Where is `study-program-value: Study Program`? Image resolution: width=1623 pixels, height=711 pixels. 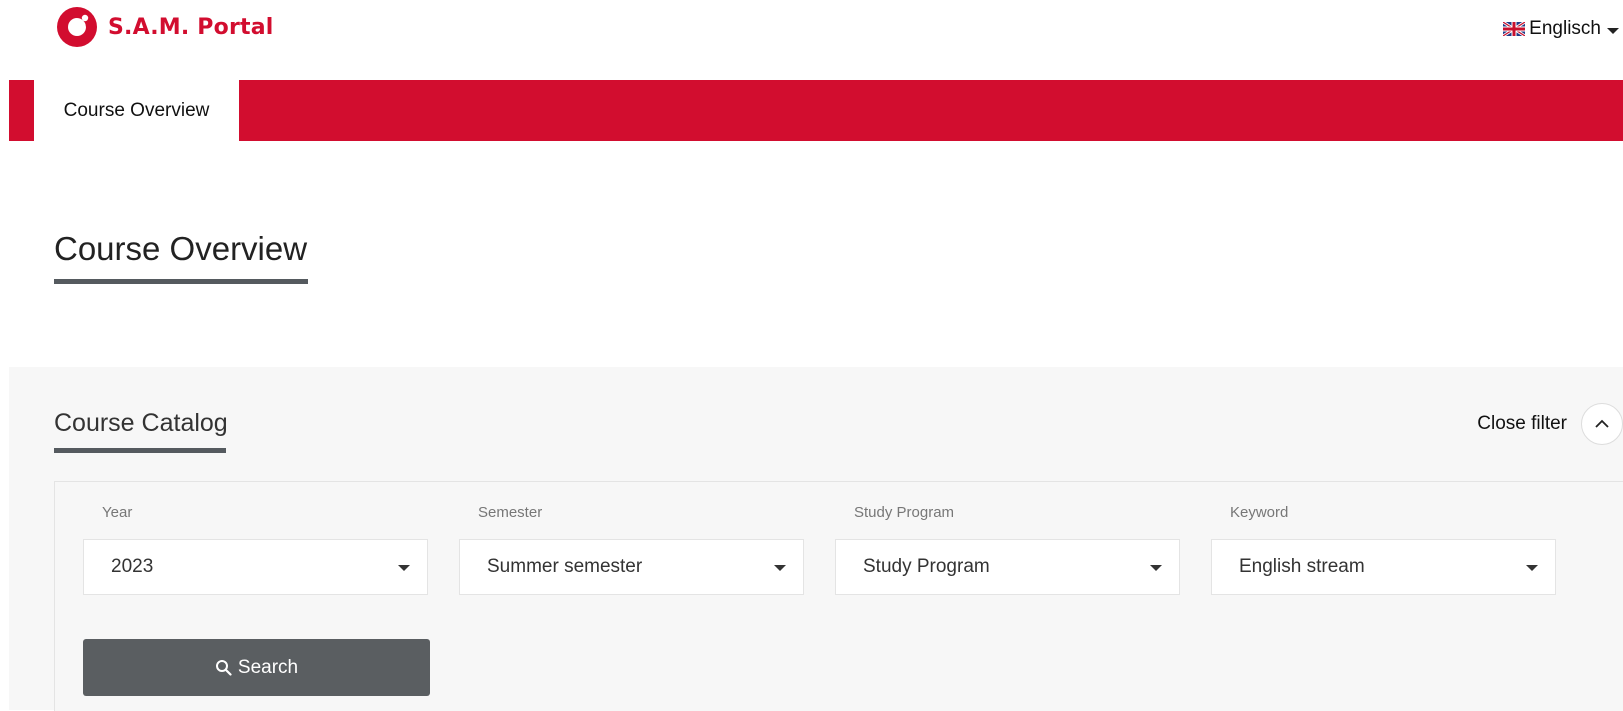 study-program-value: Study Program is located at coordinates (926, 566).